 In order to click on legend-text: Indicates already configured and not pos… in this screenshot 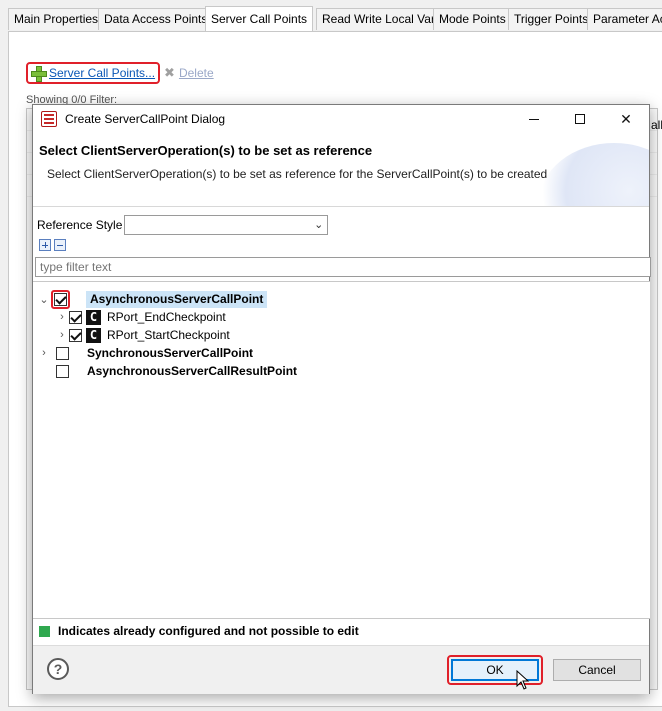, I will do `click(208, 631)`.